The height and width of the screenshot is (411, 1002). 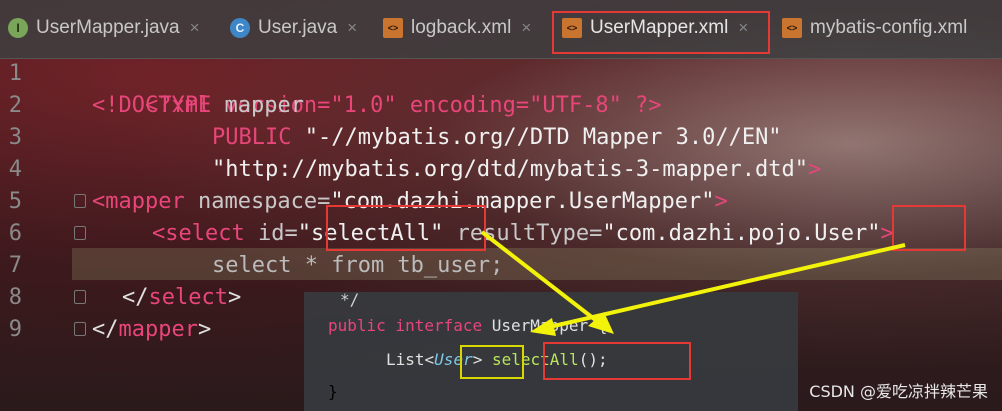 I want to click on arrow-head, so click(x=543, y=327).